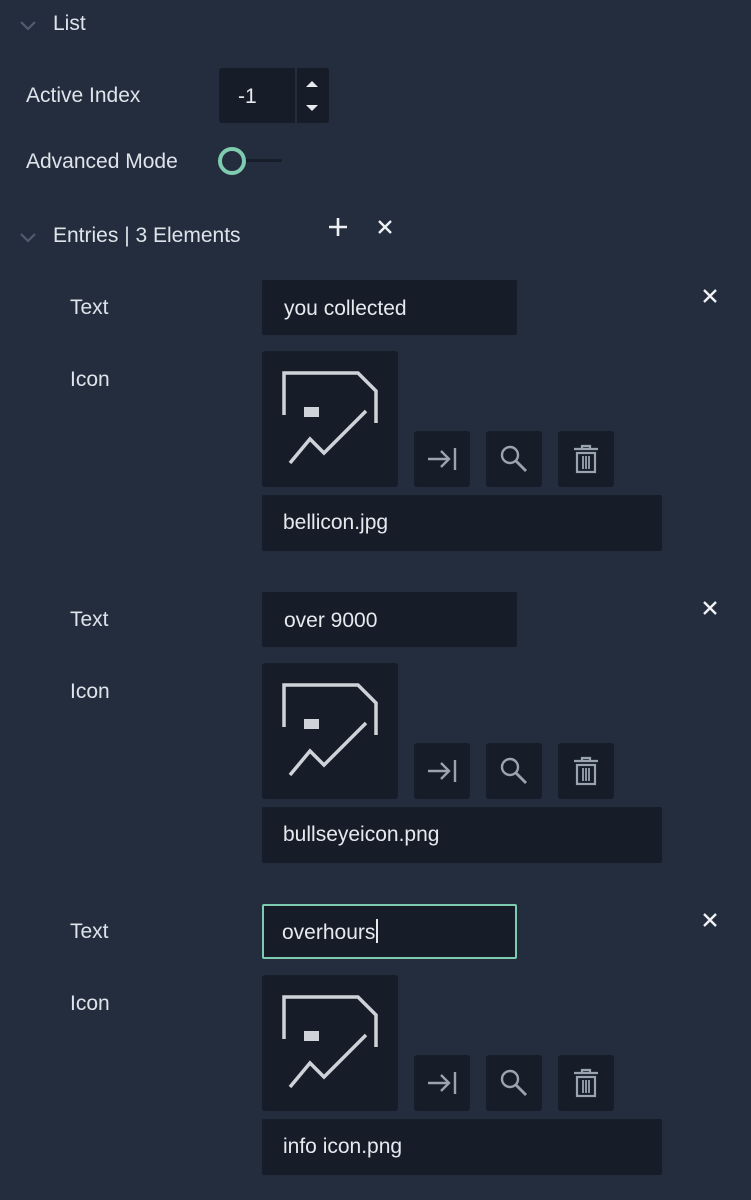 Image resolution: width=751 pixels, height=1200 pixels. Describe the element at coordinates (389, 931) in the screenshot. I see `entry-text-field-focused: overhours` at that location.